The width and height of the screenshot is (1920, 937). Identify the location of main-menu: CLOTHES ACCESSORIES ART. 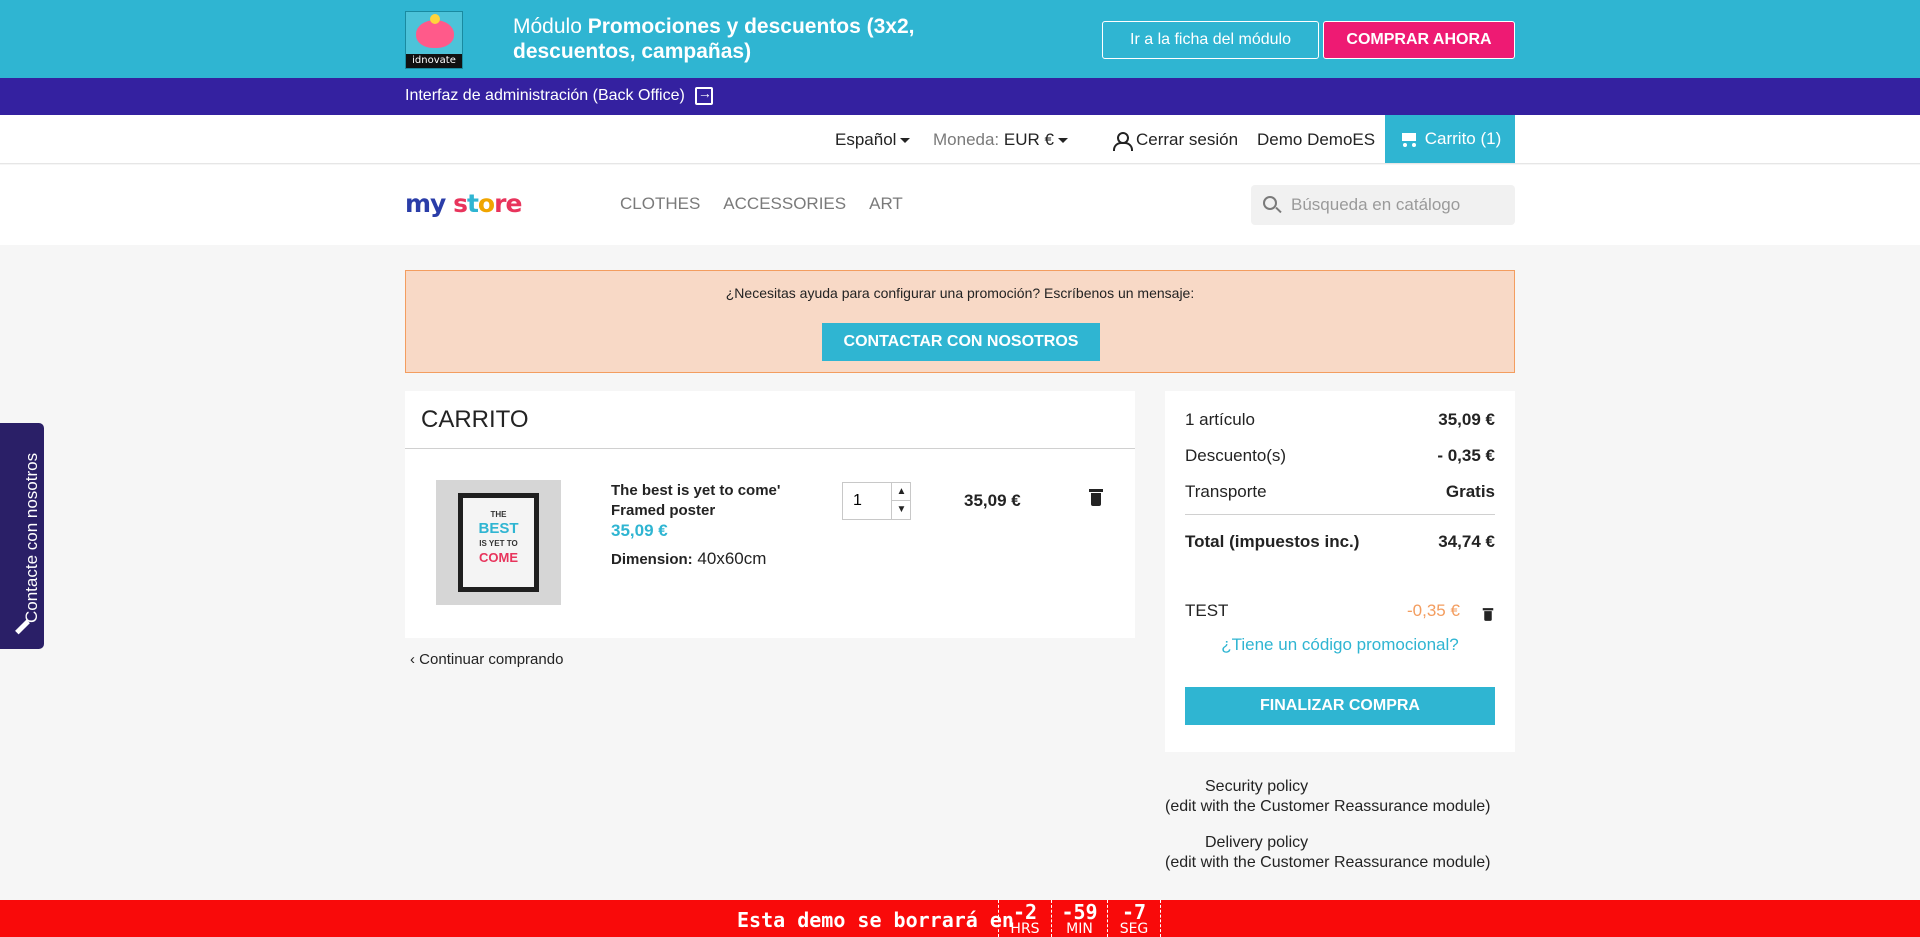
(761, 204).